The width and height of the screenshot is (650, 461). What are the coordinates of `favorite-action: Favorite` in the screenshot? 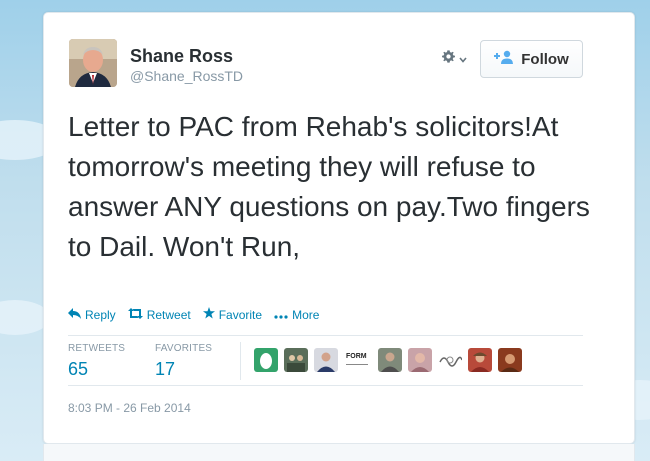 It's located at (232, 314).